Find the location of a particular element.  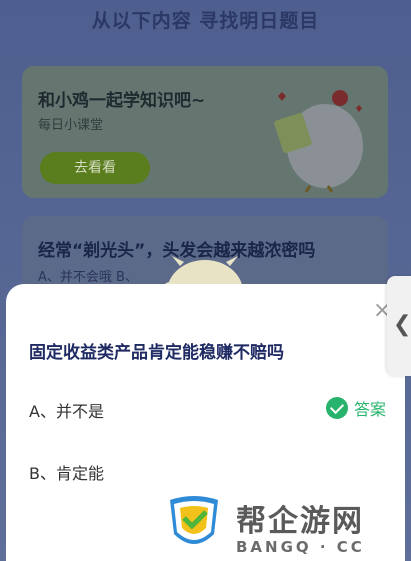

daily-class-subtitle: 每日小课堂 is located at coordinates (71, 125).